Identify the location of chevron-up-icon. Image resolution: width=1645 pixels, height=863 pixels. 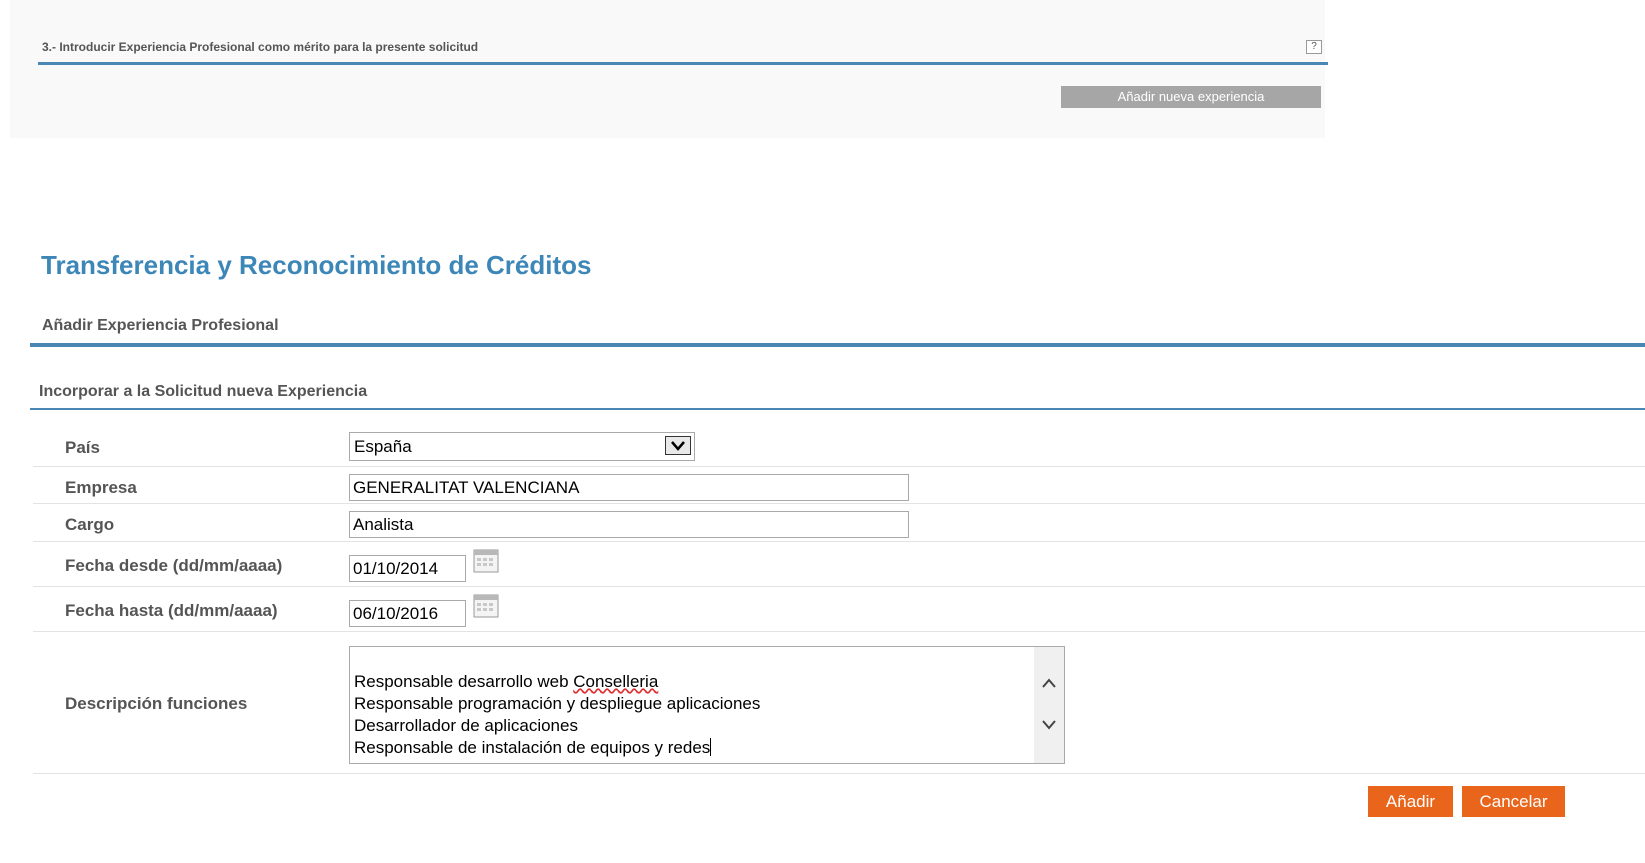
(1049, 683).